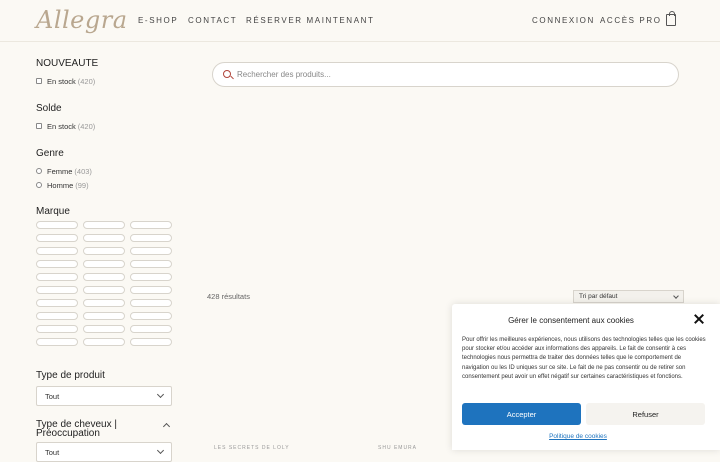  I want to click on filter-title-genre: Genre, so click(50, 153).